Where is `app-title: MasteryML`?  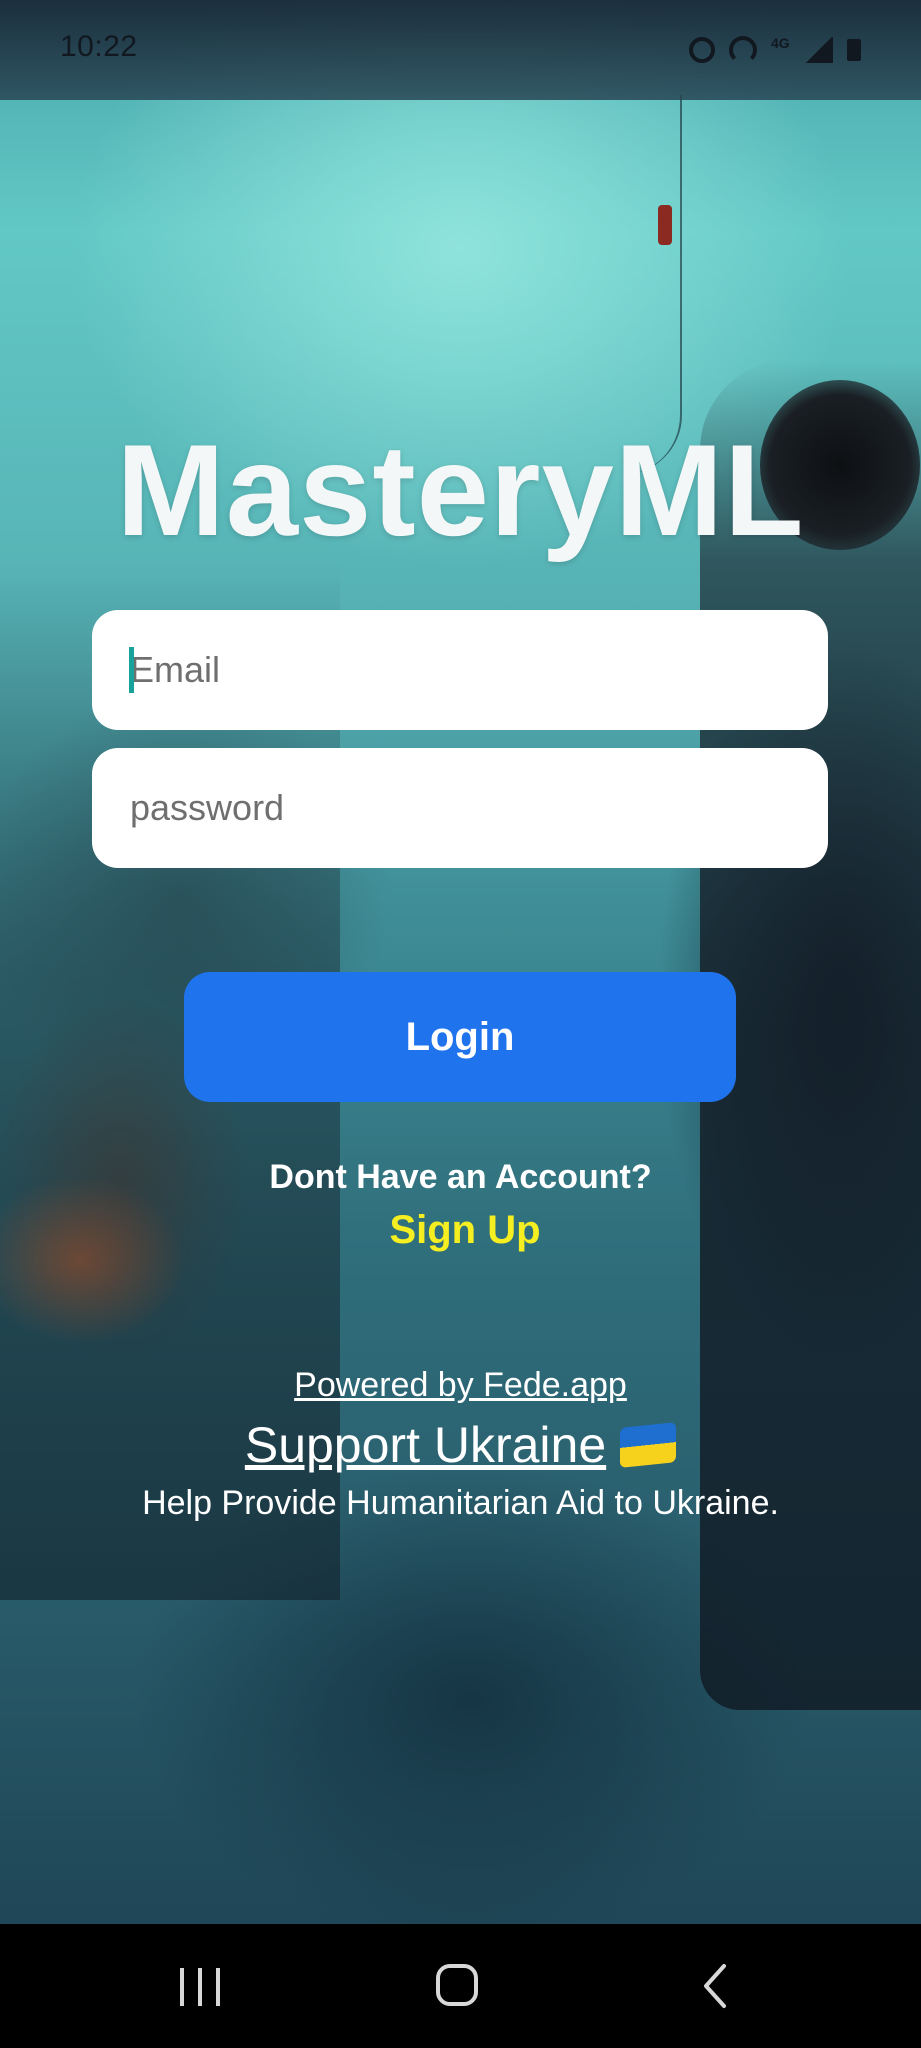
app-title: MasteryML is located at coordinates (460, 490).